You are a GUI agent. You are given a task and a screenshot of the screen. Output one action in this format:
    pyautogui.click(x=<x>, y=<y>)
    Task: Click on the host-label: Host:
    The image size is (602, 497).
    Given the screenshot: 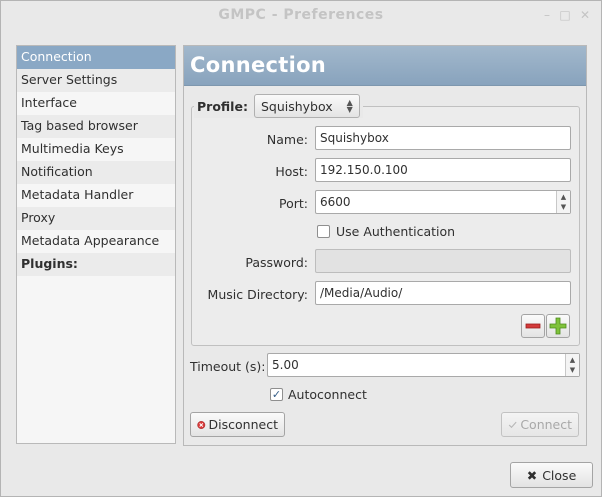 What is the action you would take?
    pyautogui.click(x=291, y=171)
    